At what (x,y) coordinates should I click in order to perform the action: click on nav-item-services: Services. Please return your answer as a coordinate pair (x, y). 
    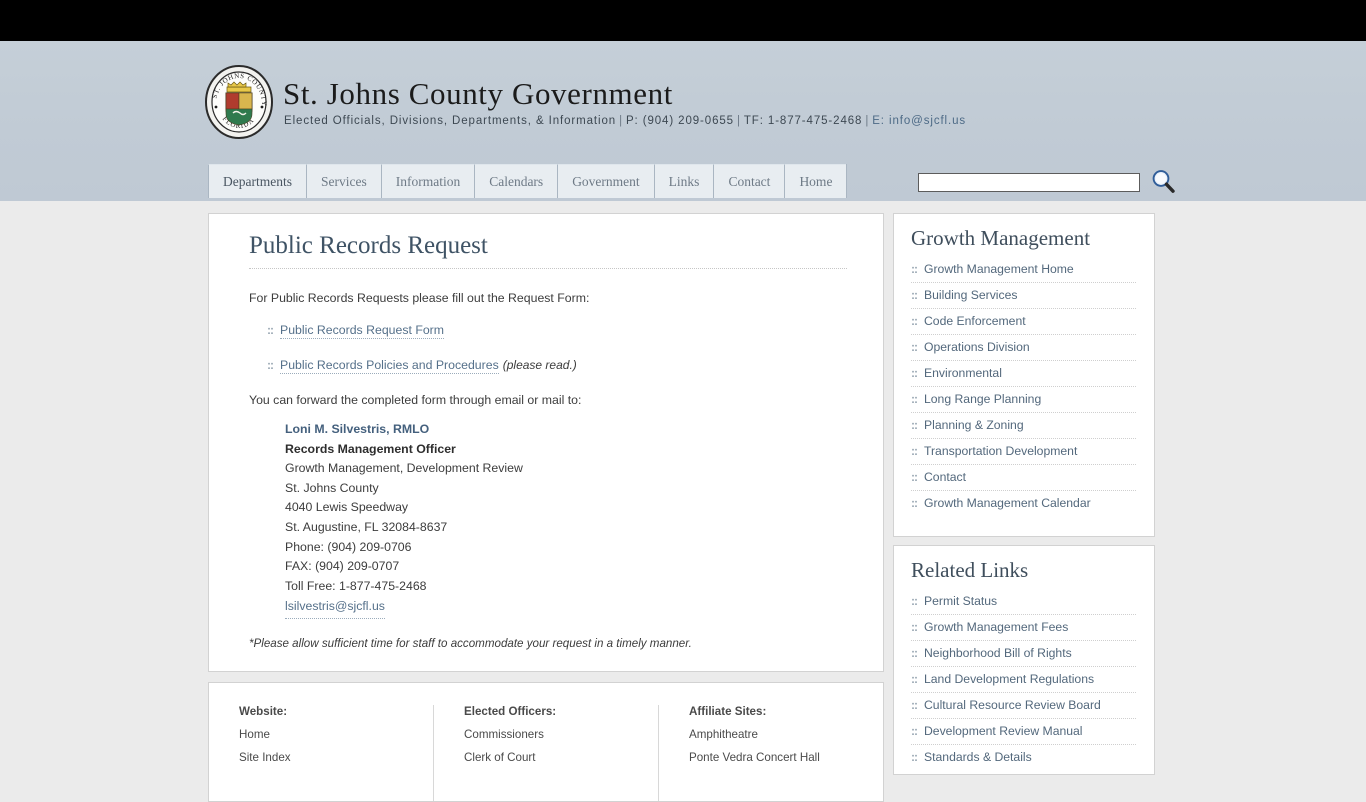
    Looking at the image, I should click on (343, 181).